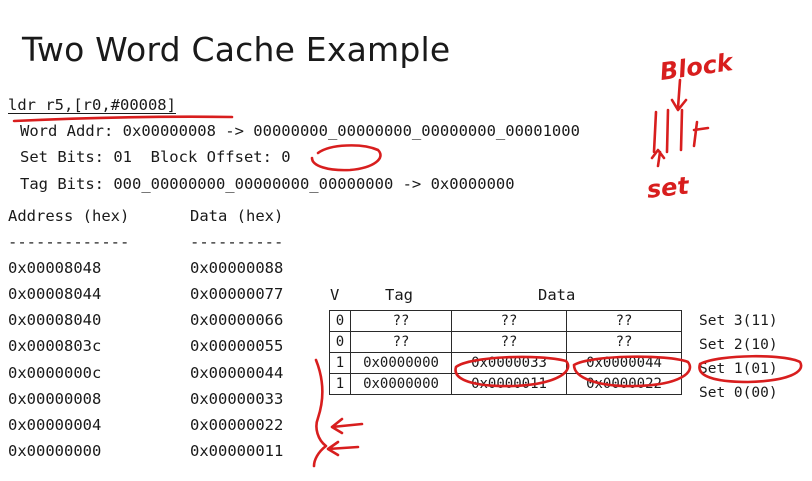 Image resolution: width=812 pixels, height=481 pixels. Describe the element at coordinates (55, 425) in the screenshot. I see `memory-address-cell: 0x00000004` at that location.